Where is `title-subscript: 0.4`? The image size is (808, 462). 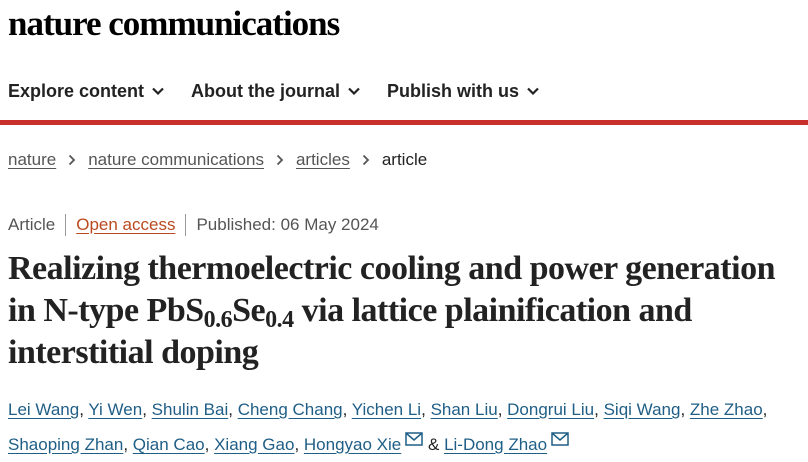 title-subscript: 0.4 is located at coordinates (279, 320).